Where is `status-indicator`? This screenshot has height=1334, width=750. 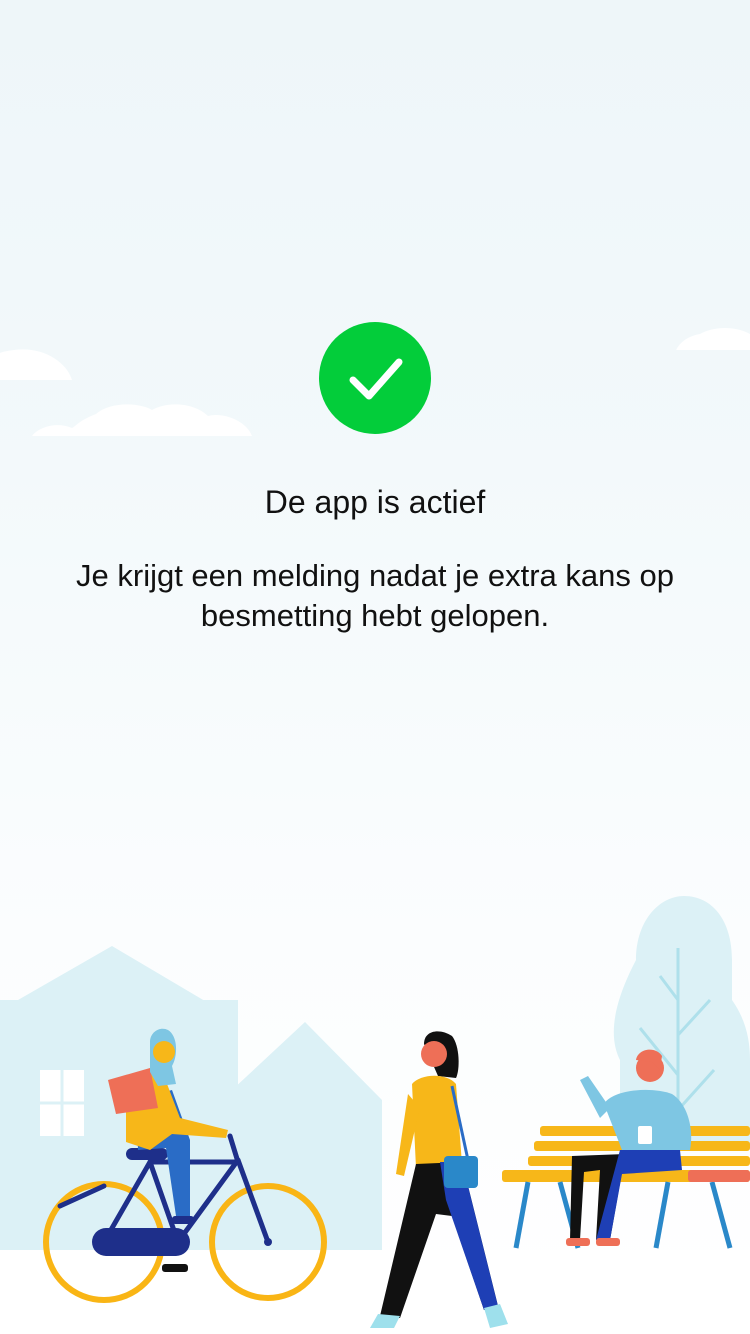
status-indicator is located at coordinates (375, 378).